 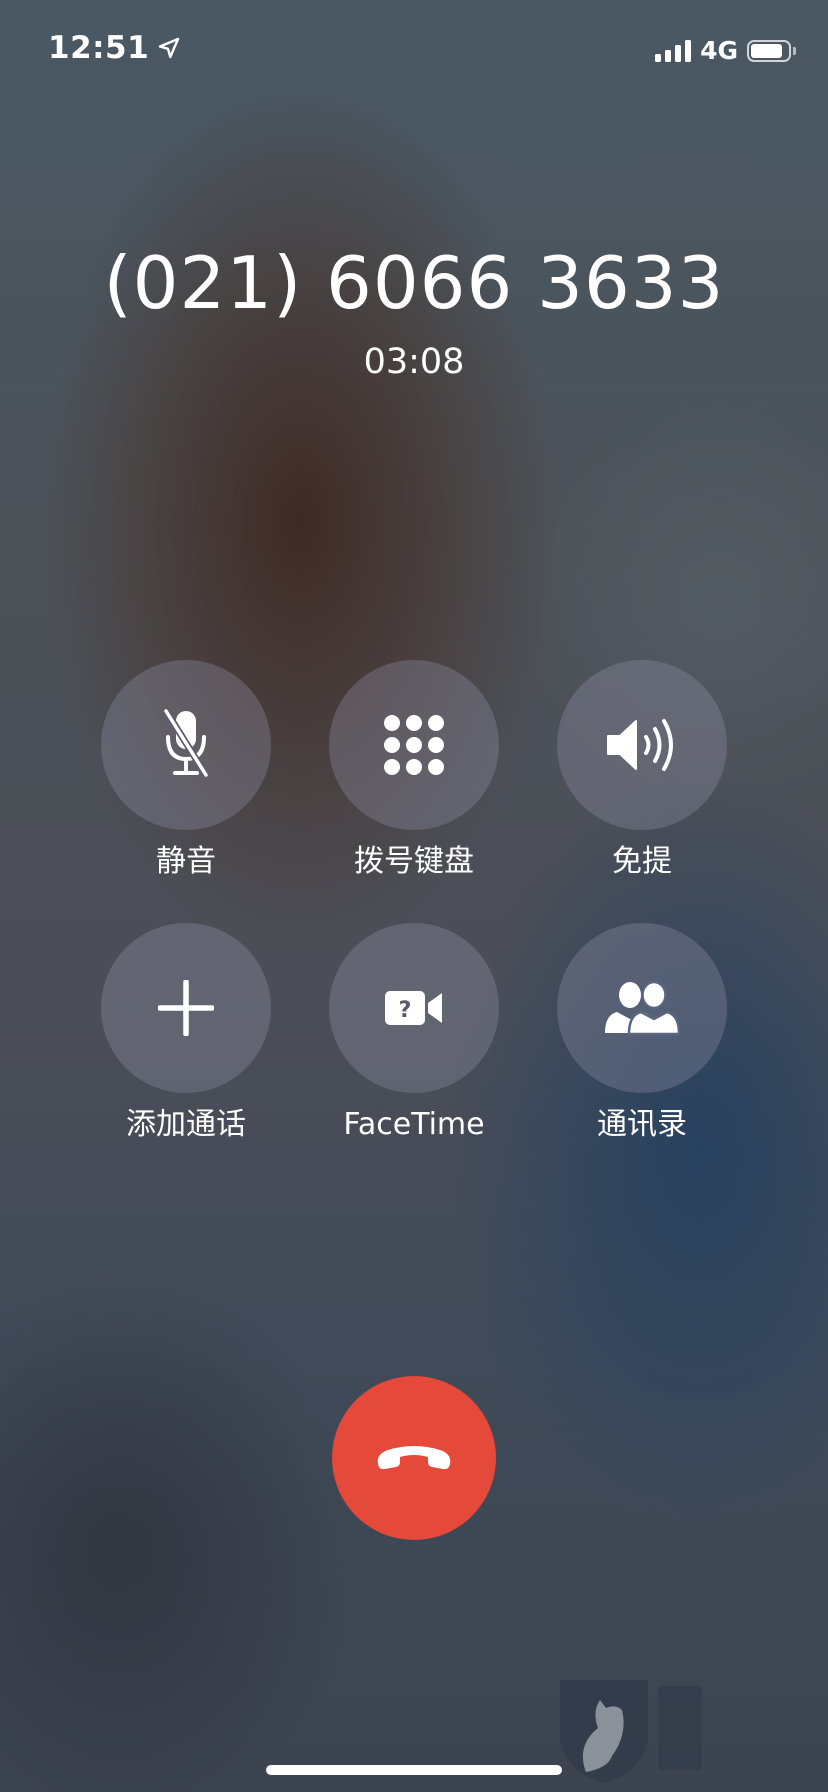 I want to click on keypad-icon, so click(x=414, y=745).